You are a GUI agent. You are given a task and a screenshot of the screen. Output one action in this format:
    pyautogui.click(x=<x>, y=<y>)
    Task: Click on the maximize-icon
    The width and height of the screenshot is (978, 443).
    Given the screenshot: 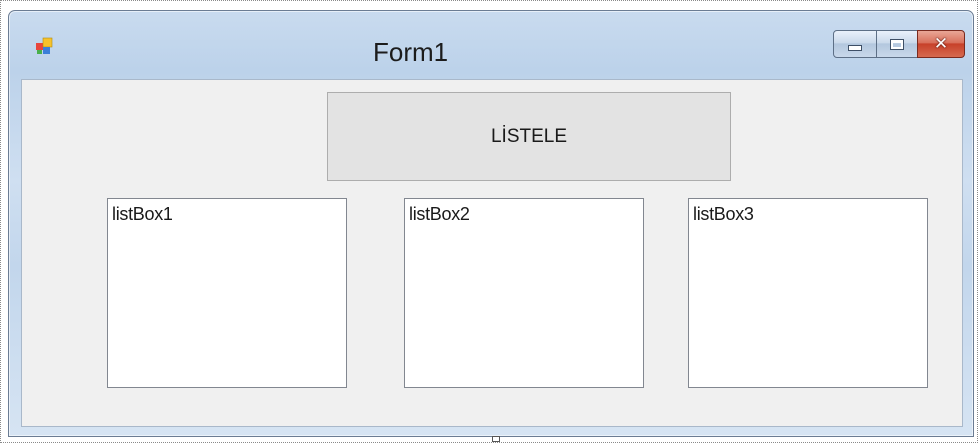 What is the action you would take?
    pyautogui.click(x=897, y=44)
    